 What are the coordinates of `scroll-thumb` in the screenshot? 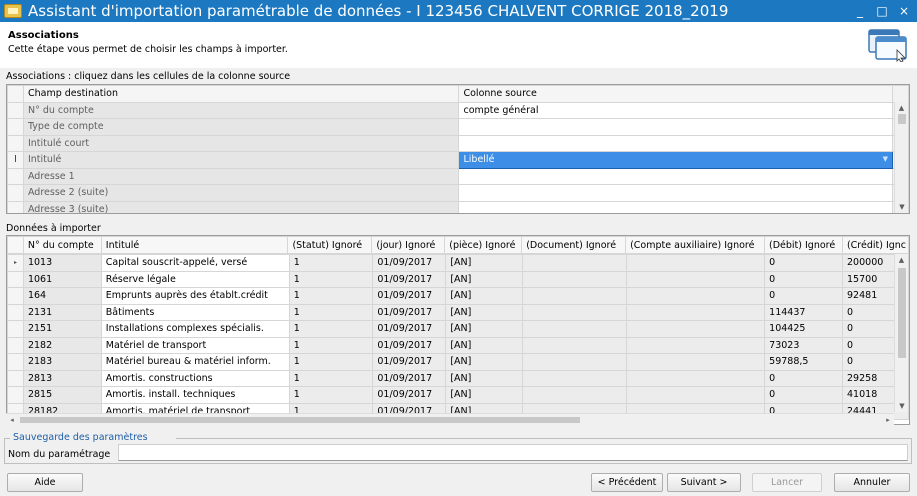 It's located at (902, 119).